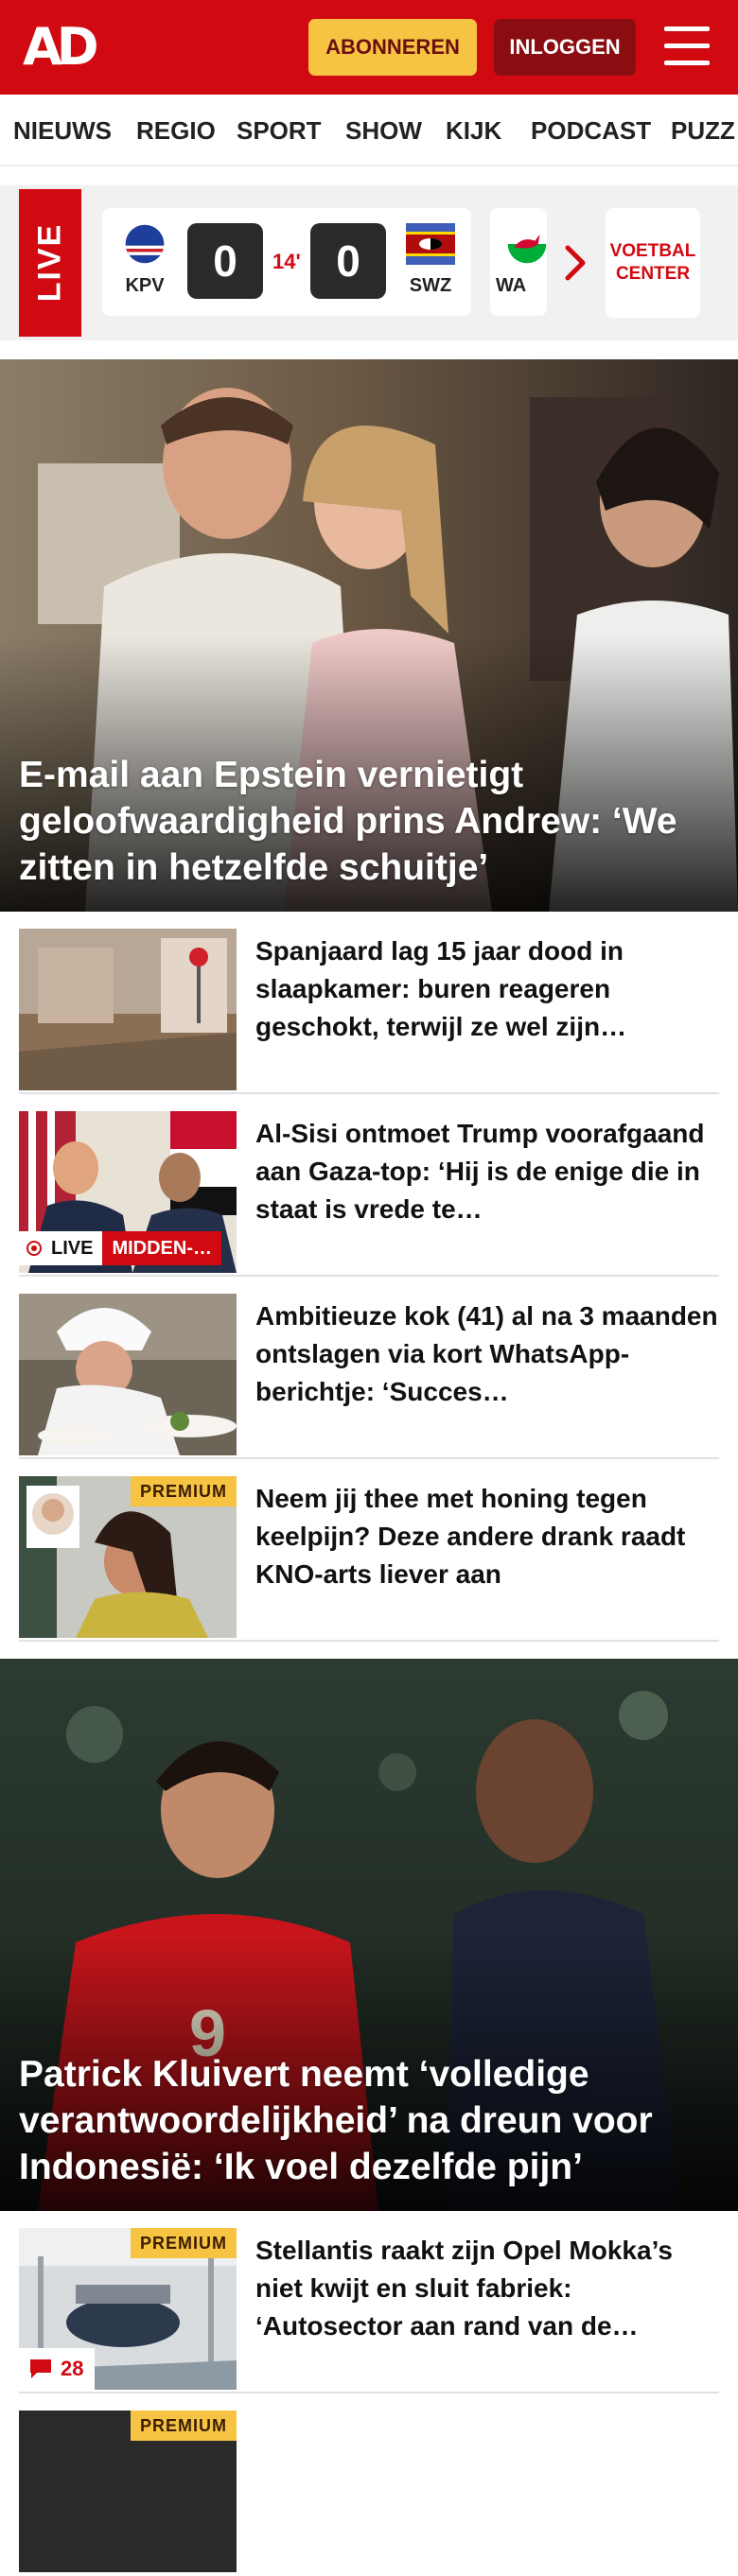 The width and height of the screenshot is (738, 2576). I want to click on live-scores-strip: LIVE KPV 0 14' 0 SWZ WA VOETBAL CENTER, so click(369, 262).